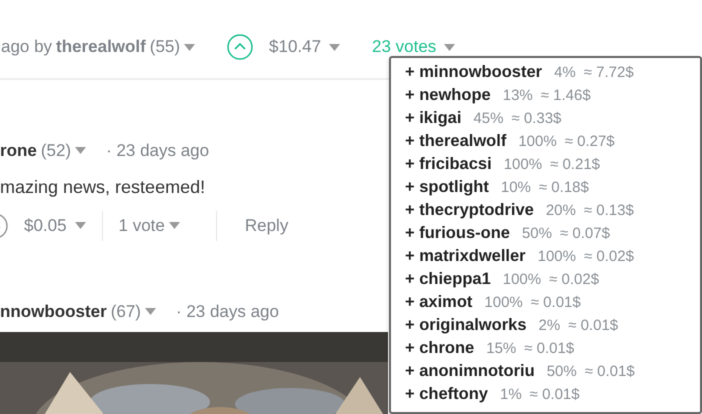  Describe the element at coordinates (101, 47) in the screenshot. I see `author-link: therealwolf` at that location.